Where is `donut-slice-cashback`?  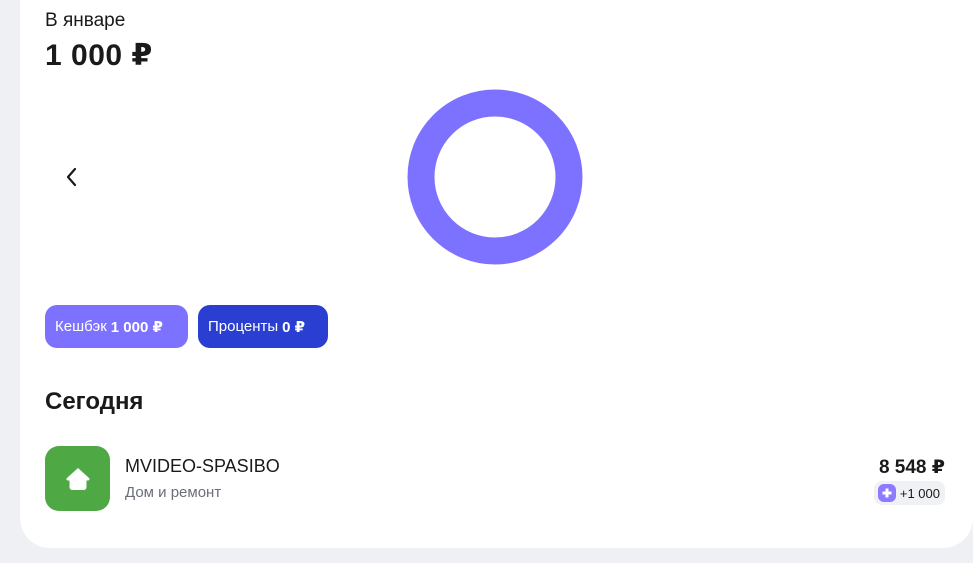
donut-slice-cashback is located at coordinates (495, 177).